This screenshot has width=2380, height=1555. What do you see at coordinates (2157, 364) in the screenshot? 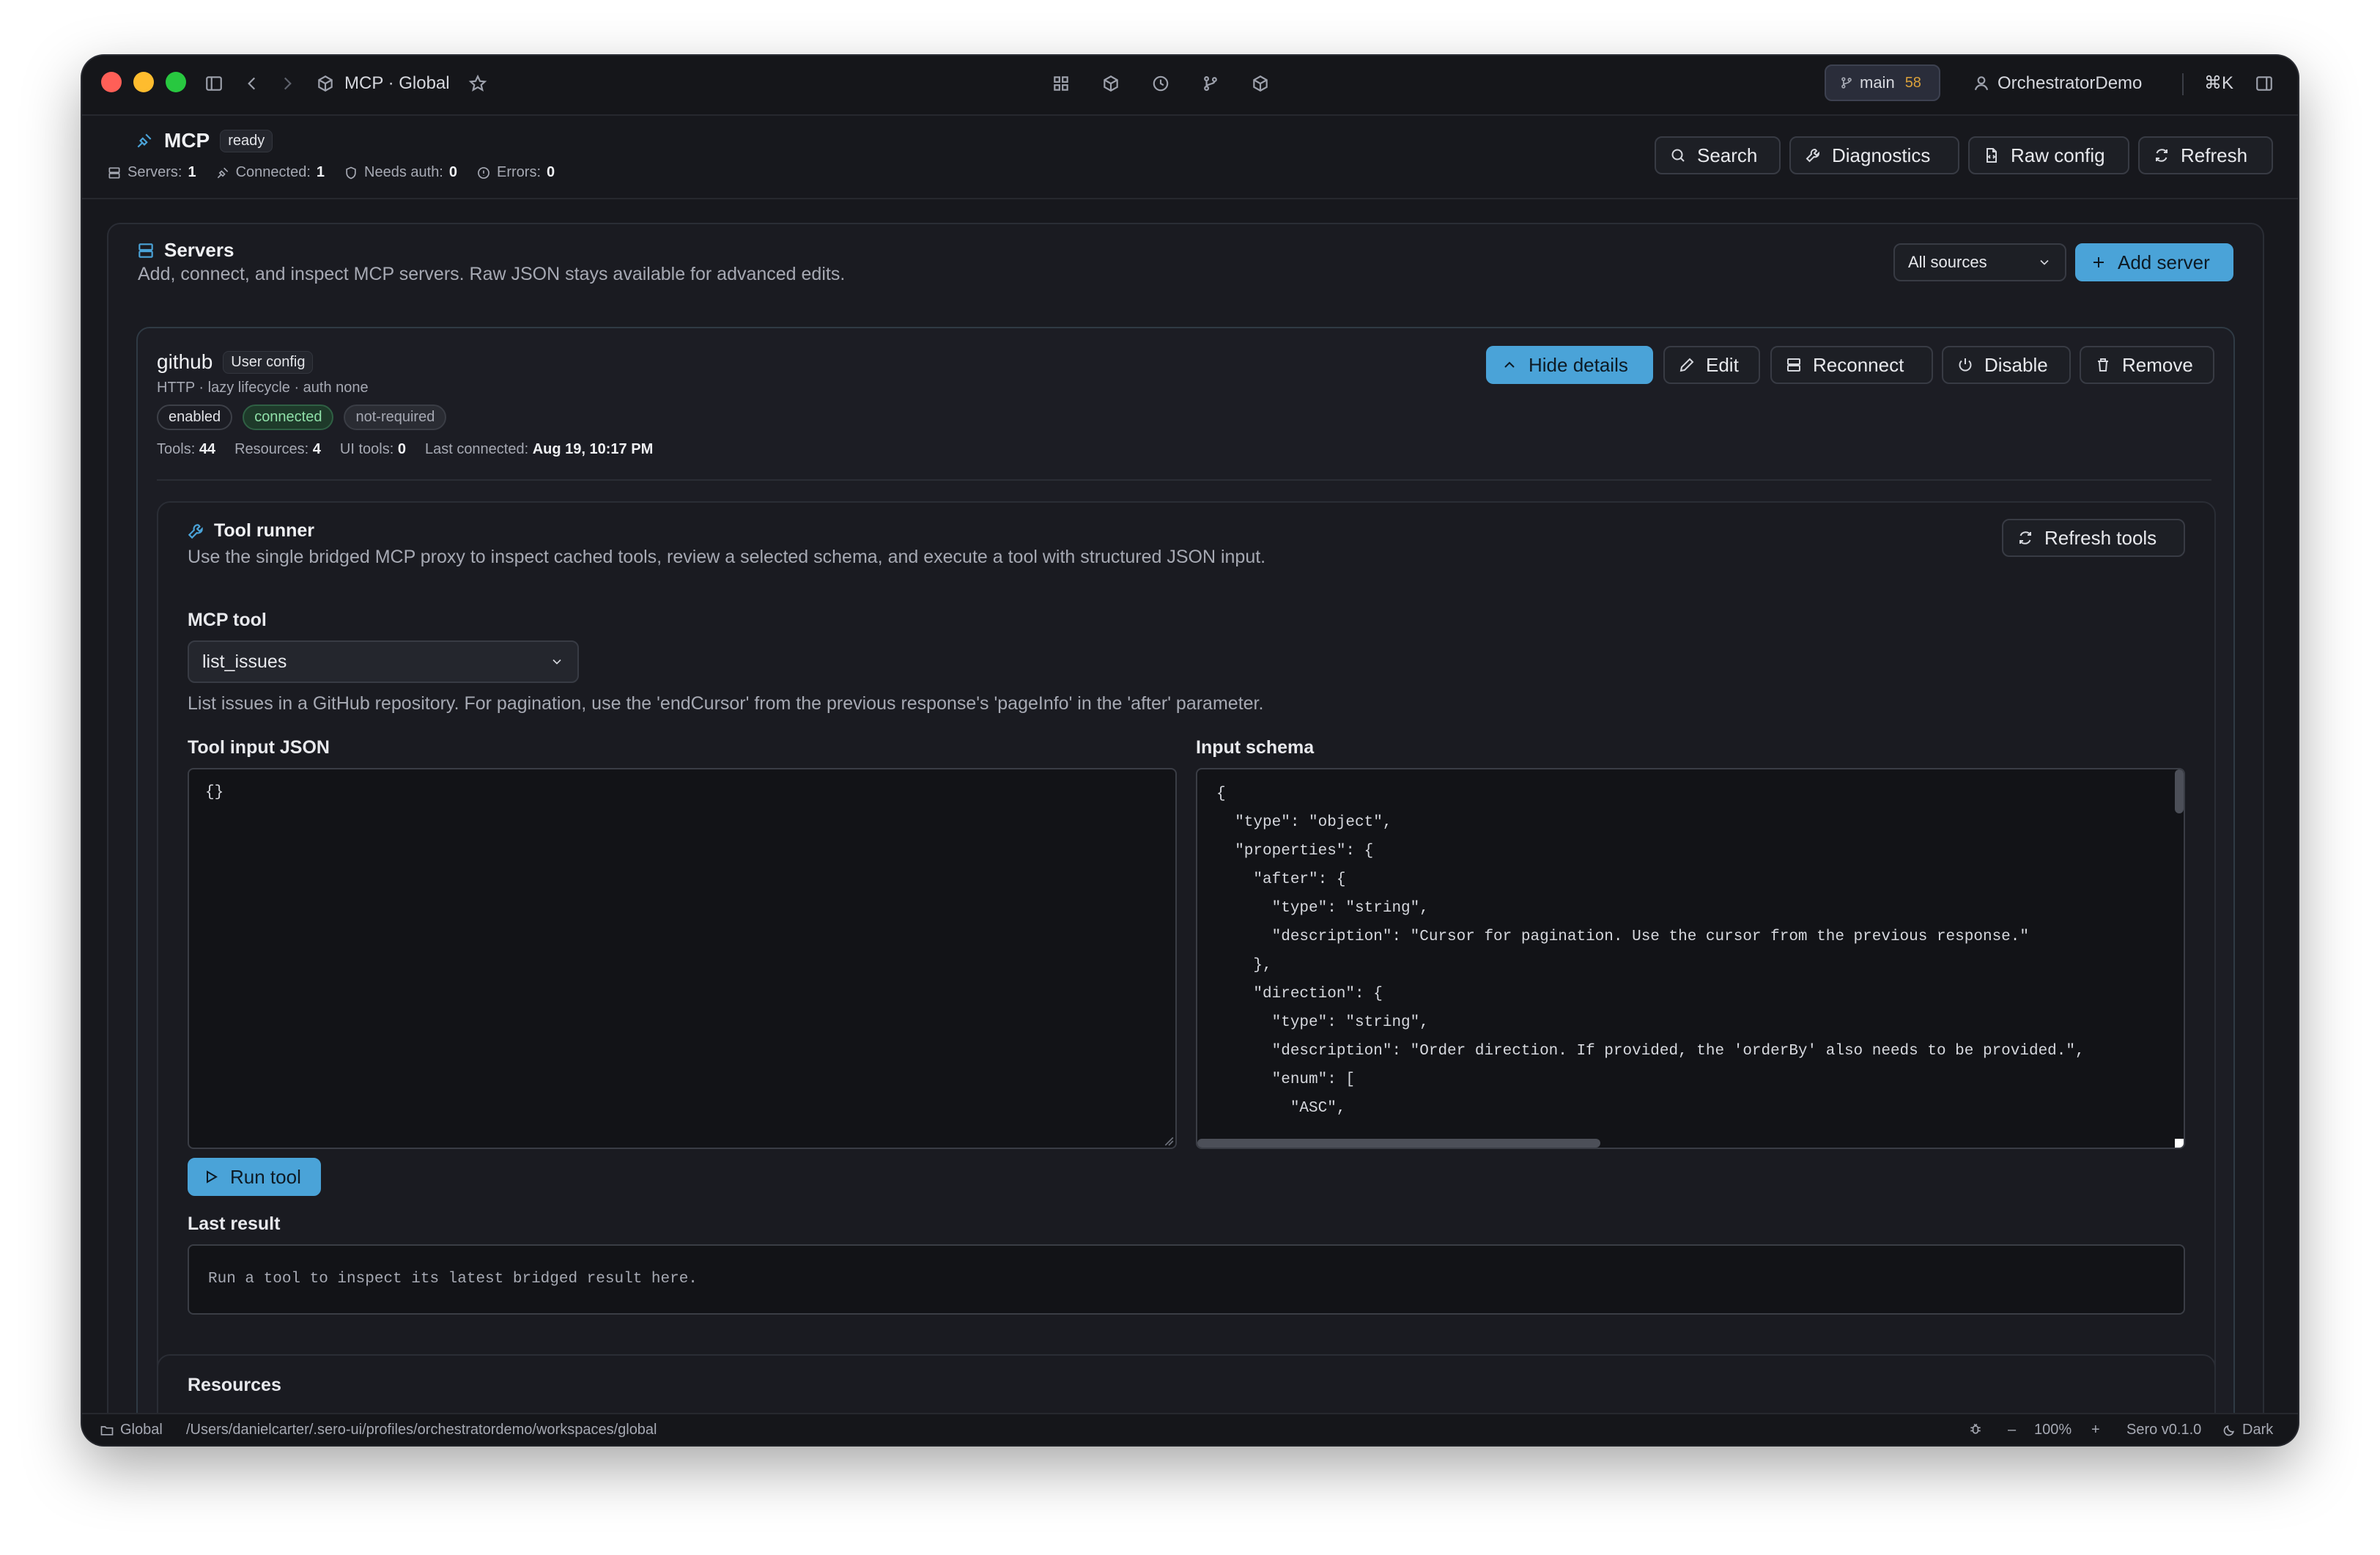
I see `remove-label: Remove` at bounding box center [2157, 364].